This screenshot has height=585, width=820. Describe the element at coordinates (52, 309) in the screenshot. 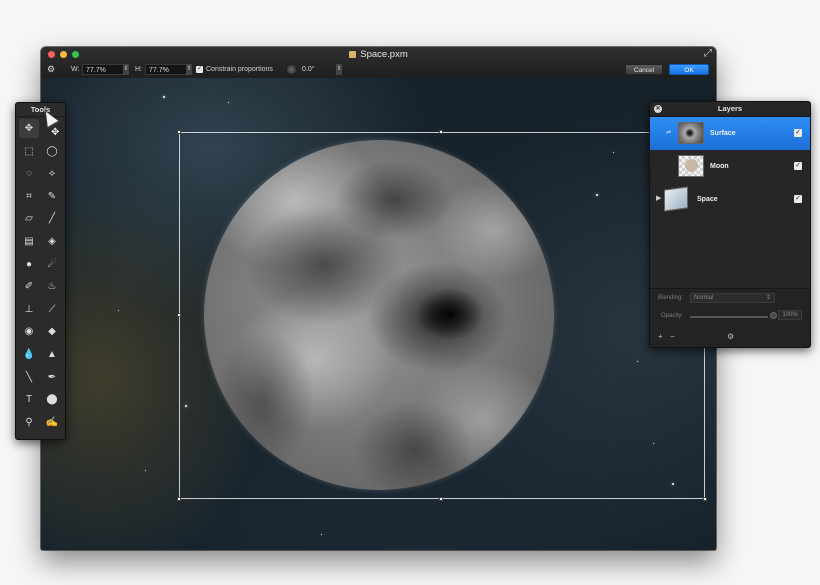

I see `healing-tool: ⟋` at that location.